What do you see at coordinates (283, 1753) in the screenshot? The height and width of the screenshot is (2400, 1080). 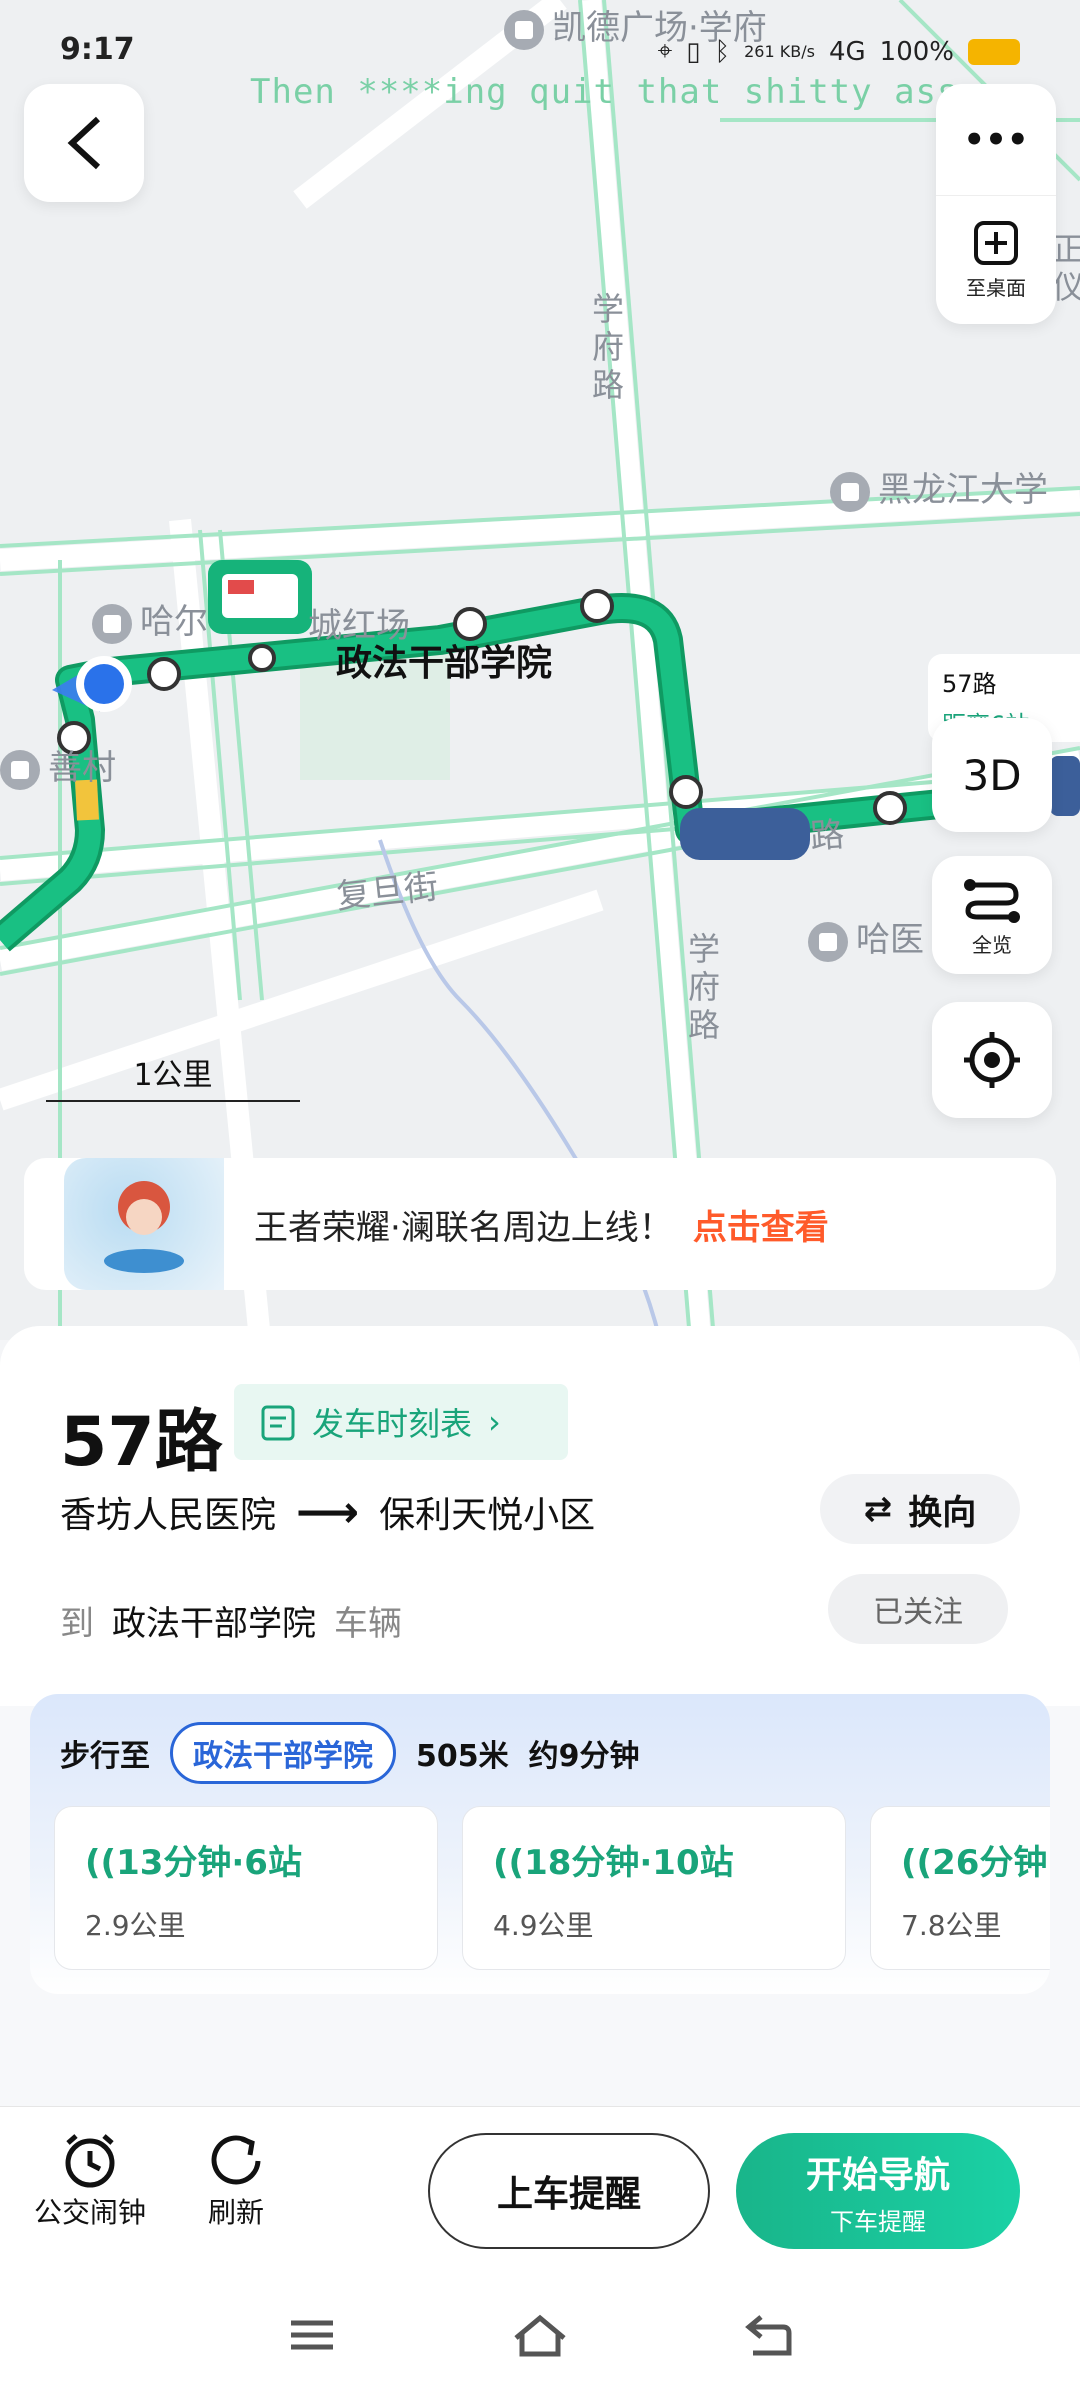 I see `walk-stop-chip: 政法干部学院` at bounding box center [283, 1753].